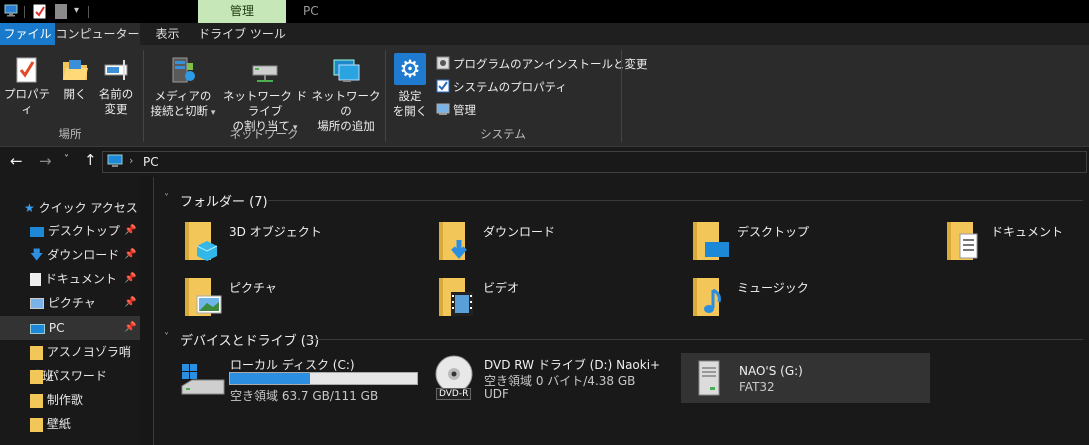  Describe the element at coordinates (385, 96) in the screenshot. I see `ribbon-separator` at that location.